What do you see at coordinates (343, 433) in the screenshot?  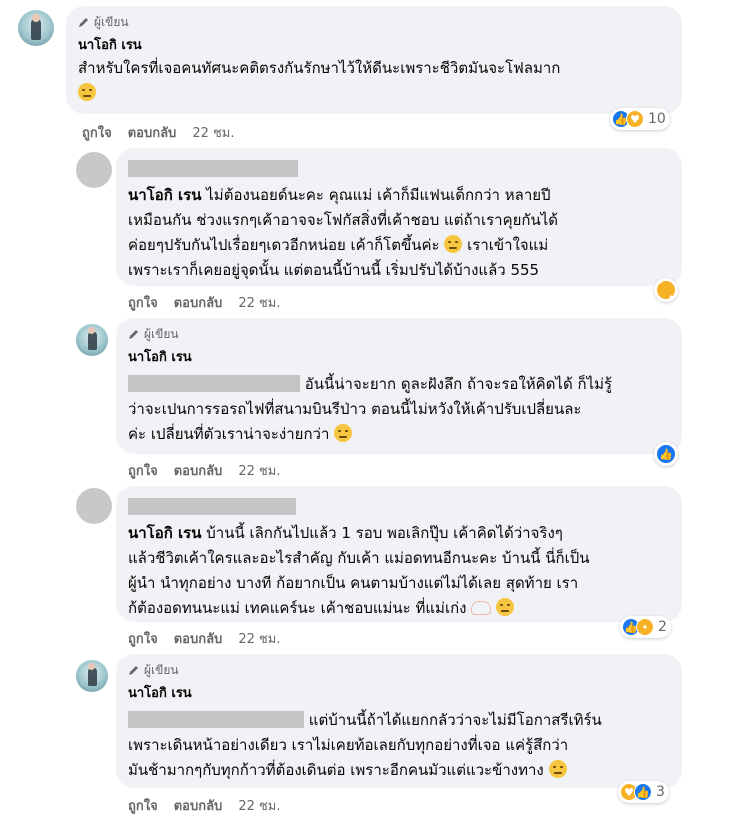 I see `pleading-emoji-icon` at bounding box center [343, 433].